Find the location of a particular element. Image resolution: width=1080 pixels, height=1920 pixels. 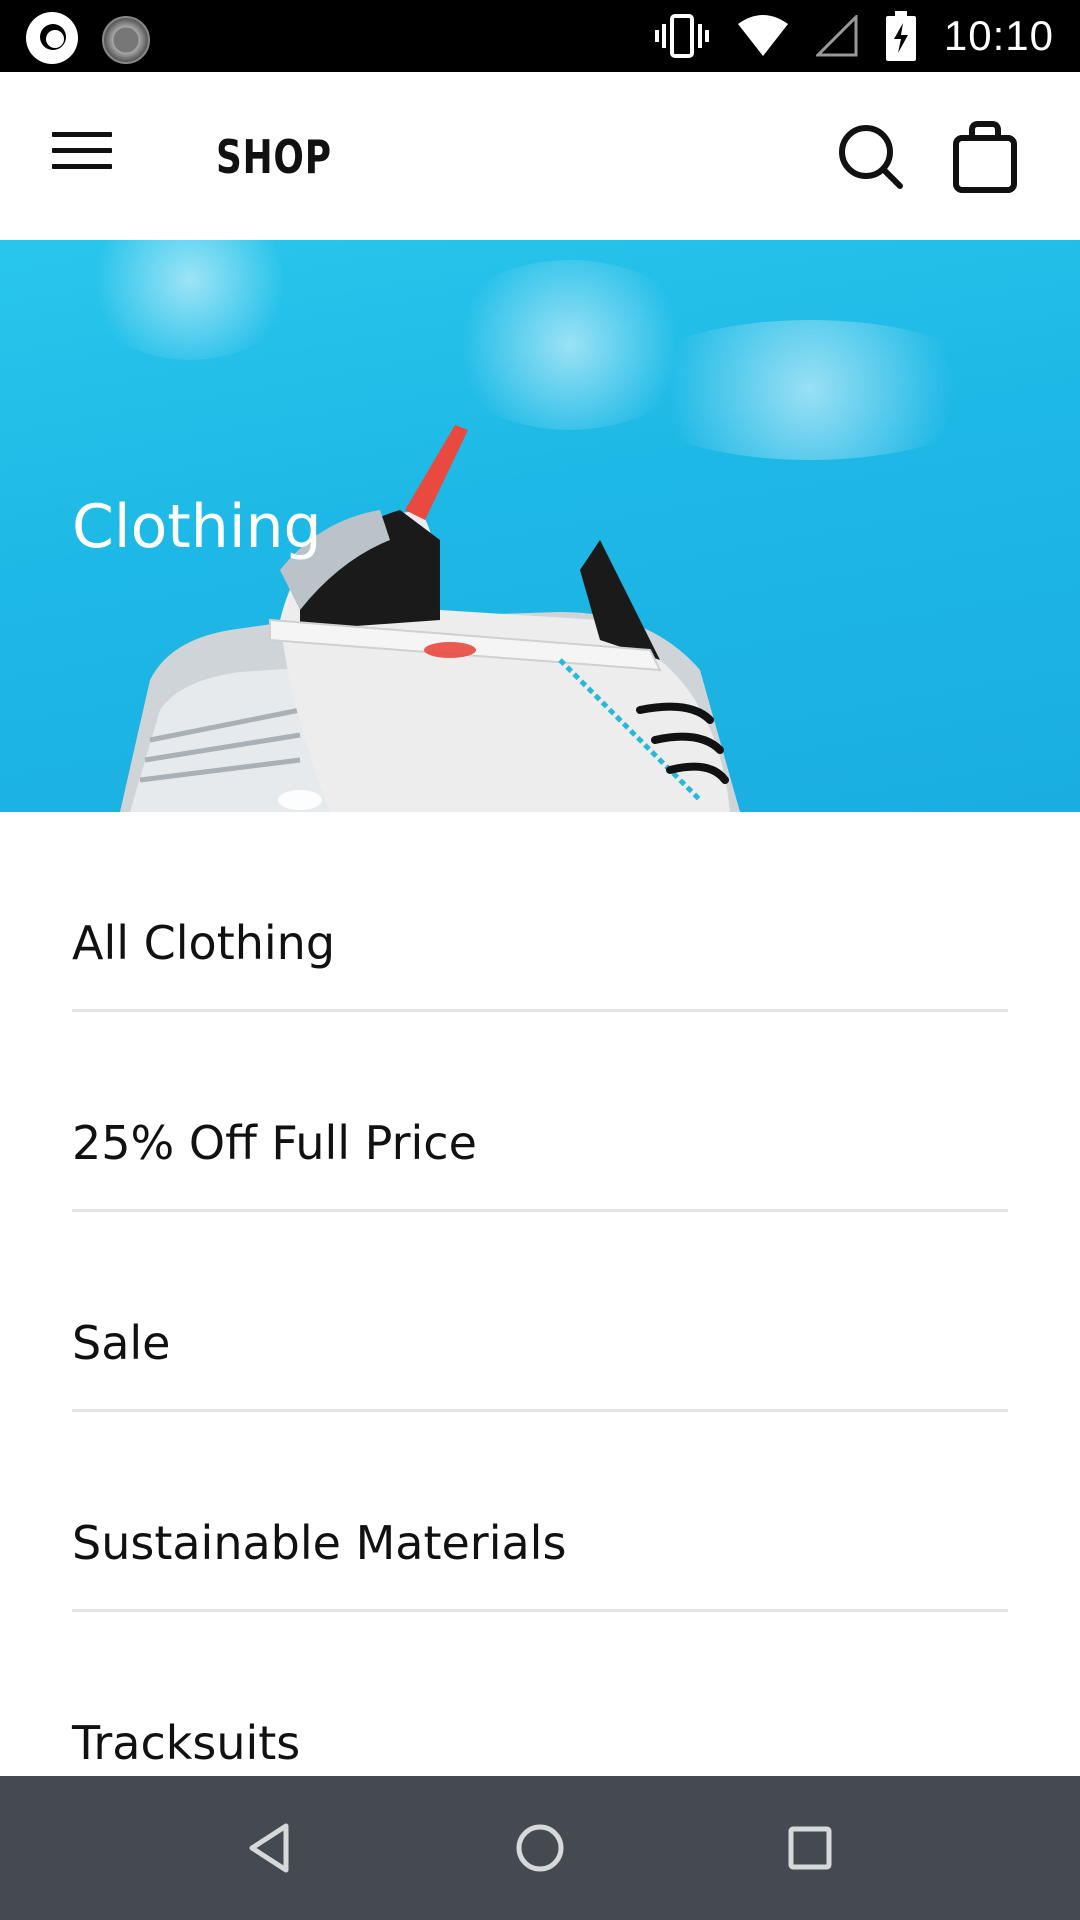

home-icon is located at coordinates (540, 1848).